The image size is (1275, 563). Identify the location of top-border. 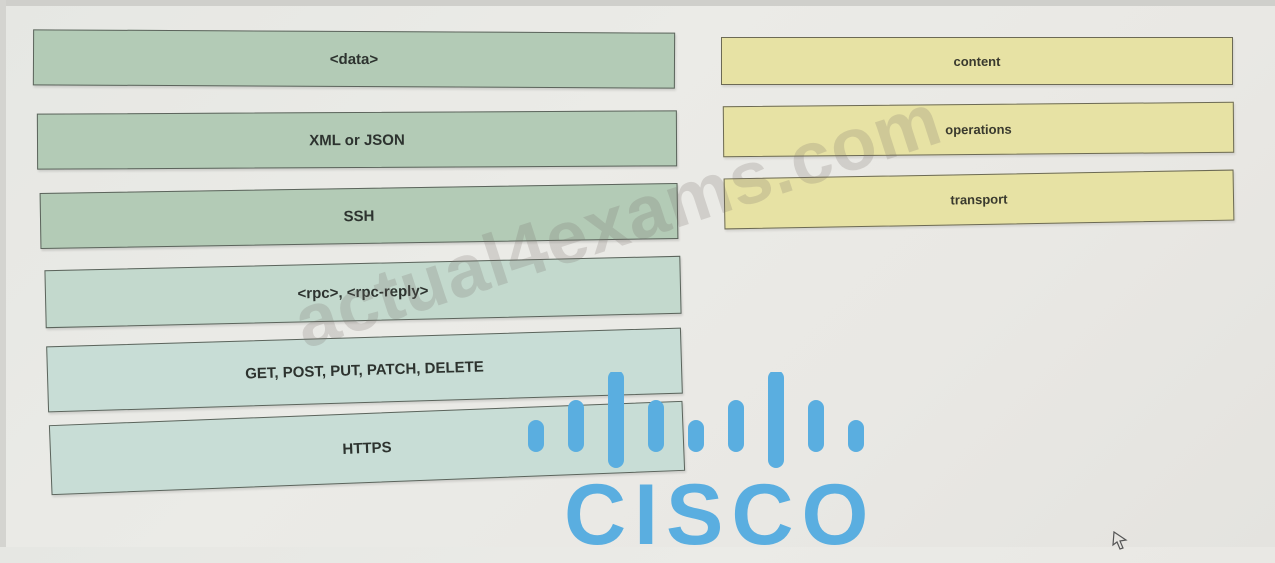
(637, 3).